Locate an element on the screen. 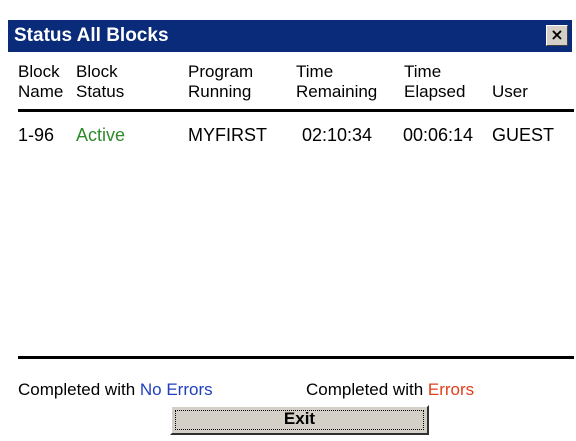  cell-block-name: 1-96 is located at coordinates (36, 135).